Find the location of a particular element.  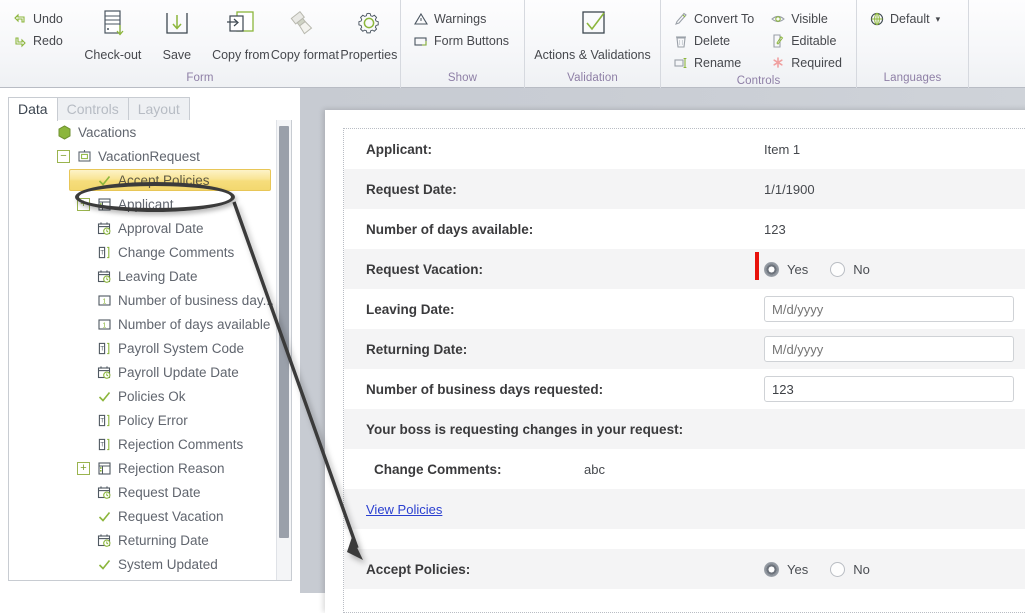

check-out-button: Check-out is located at coordinates (113, 33).